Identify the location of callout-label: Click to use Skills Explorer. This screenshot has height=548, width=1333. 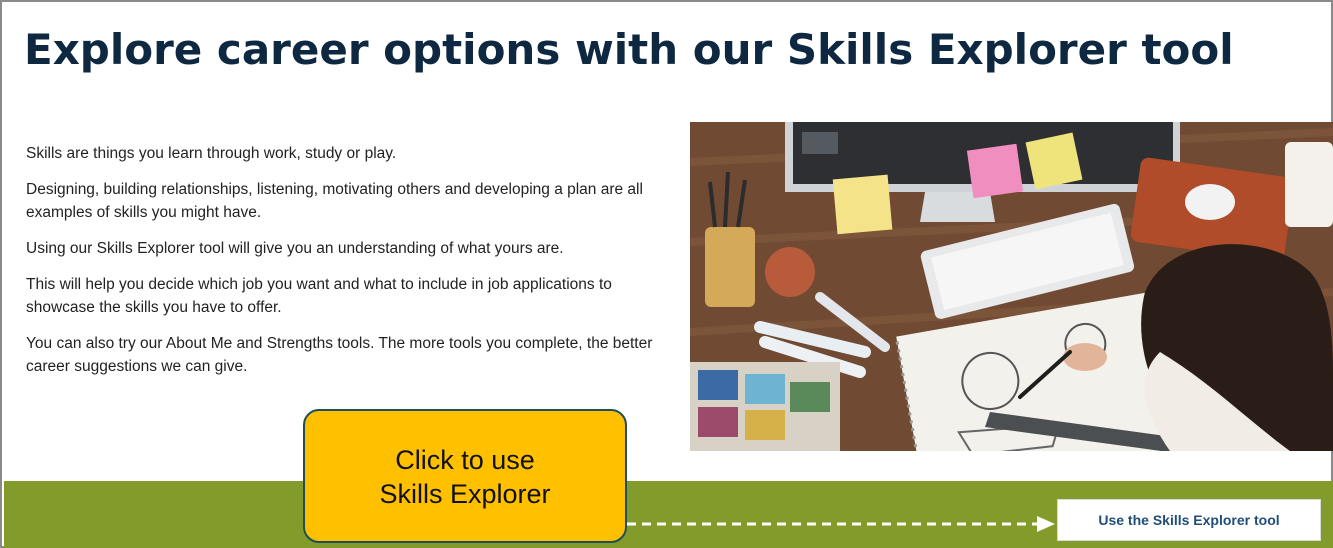
(465, 477).